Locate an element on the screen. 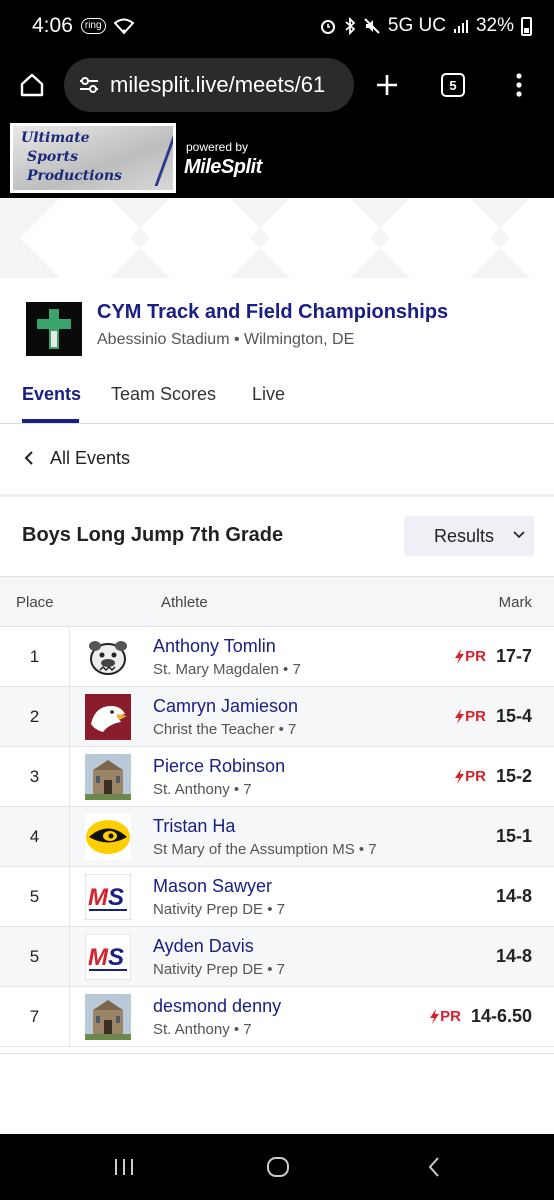 The image size is (554, 1200). home-nav-button is located at coordinates (278, 1167).